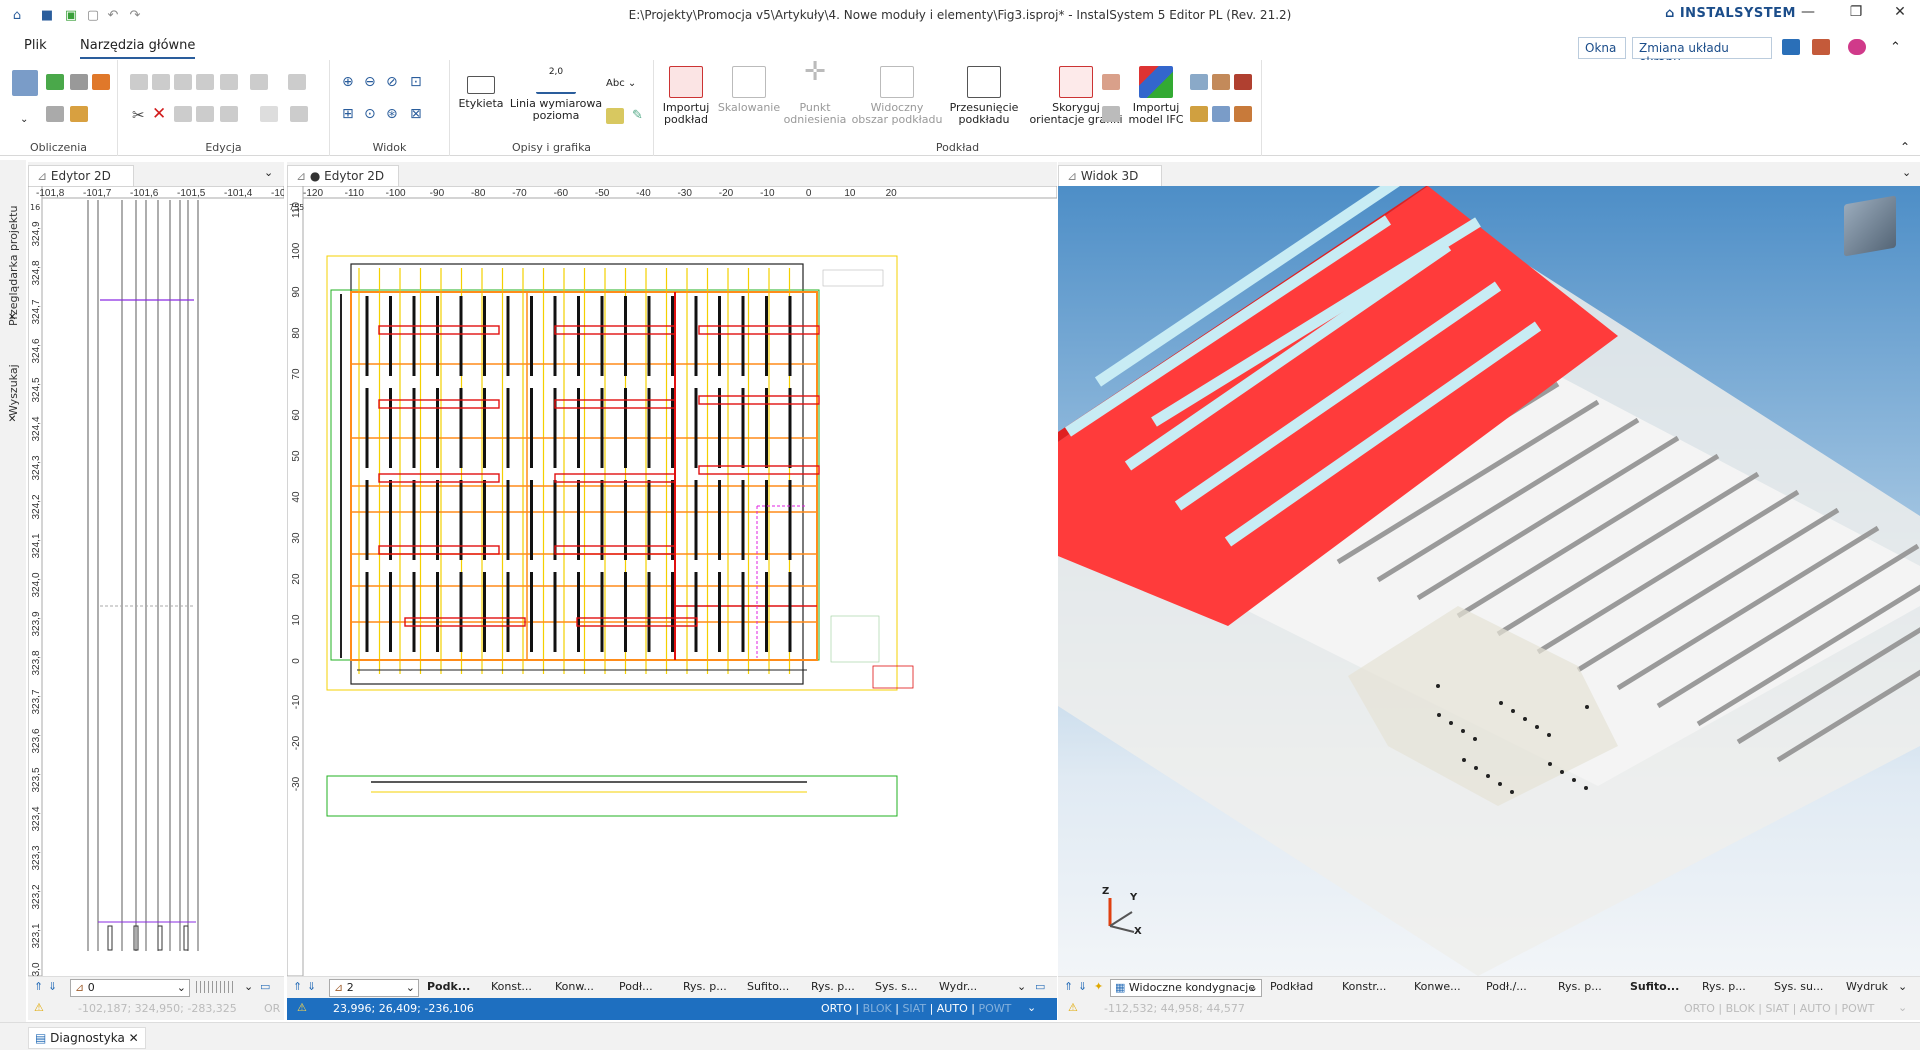 The image size is (1920, 1050). Describe the element at coordinates (1777, 1008) in the screenshot. I see `mode-toggle: SIAT` at that location.